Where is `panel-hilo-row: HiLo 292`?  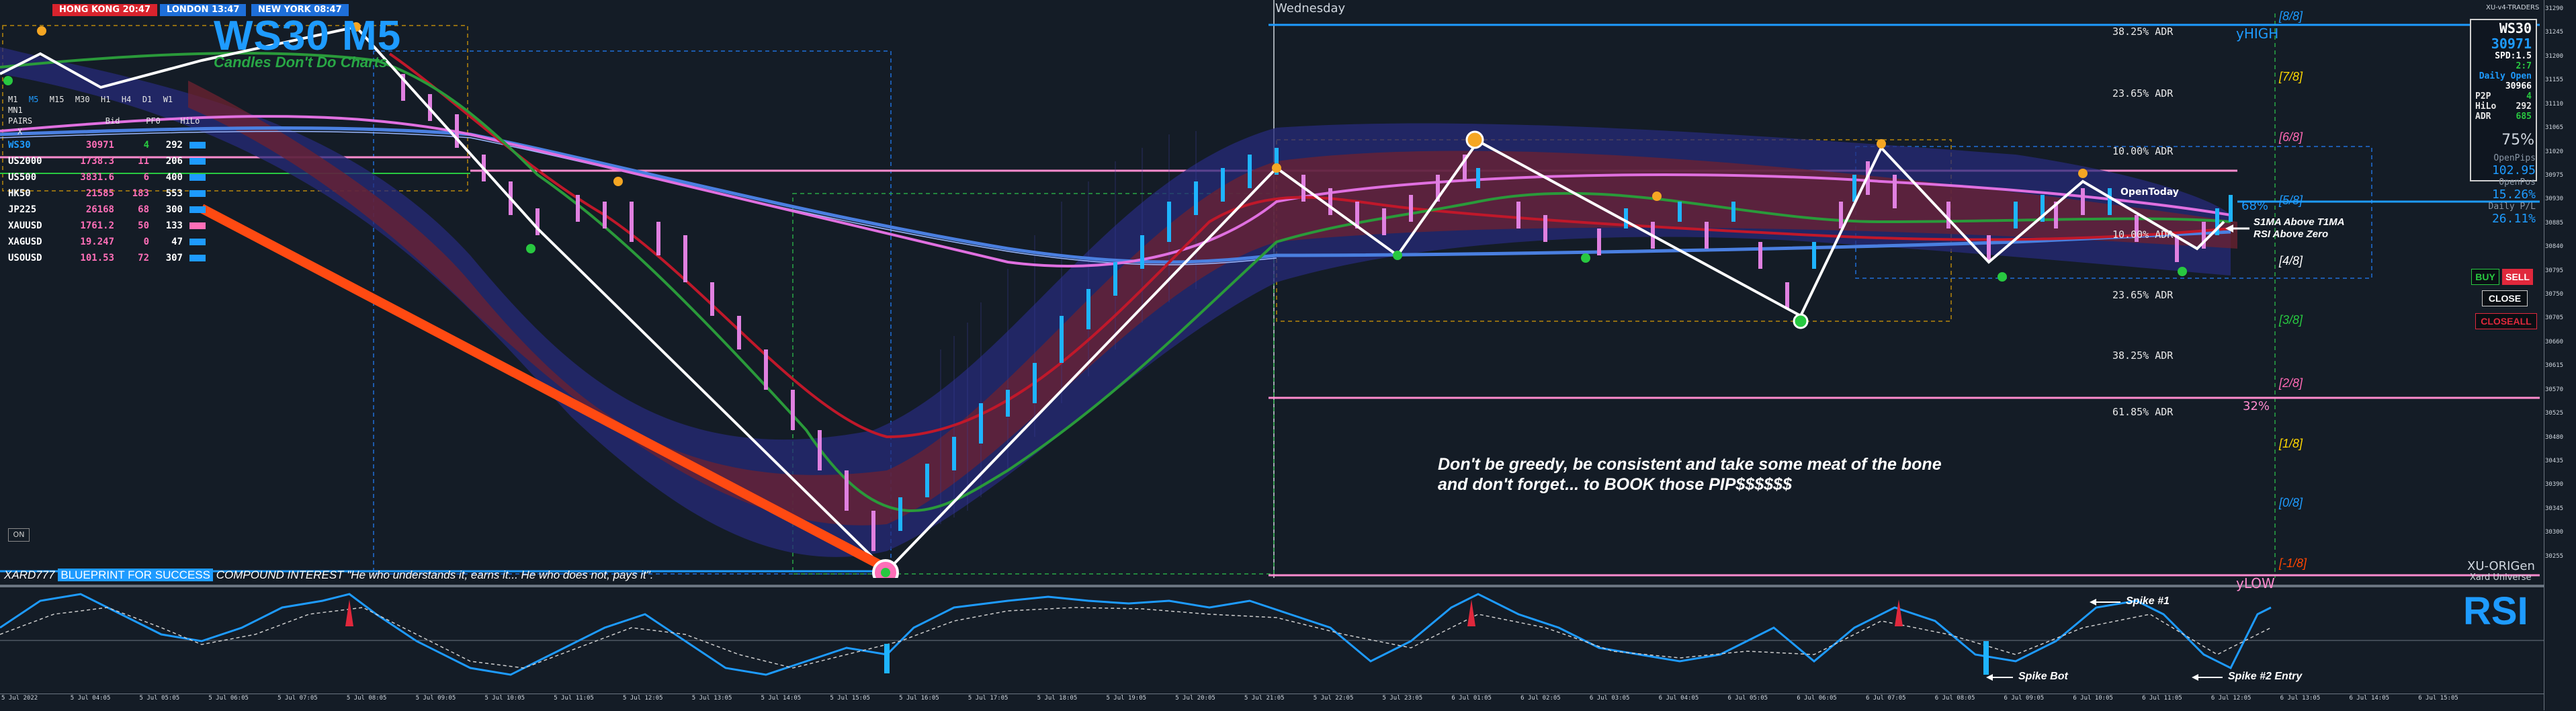 panel-hilo-row: HiLo 292 is located at coordinates (2503, 106).